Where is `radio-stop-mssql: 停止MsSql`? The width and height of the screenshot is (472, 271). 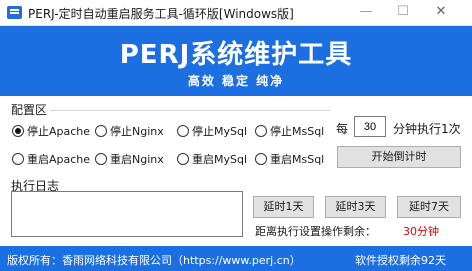 radio-stop-mssql: 停止MsSql is located at coordinates (289, 131).